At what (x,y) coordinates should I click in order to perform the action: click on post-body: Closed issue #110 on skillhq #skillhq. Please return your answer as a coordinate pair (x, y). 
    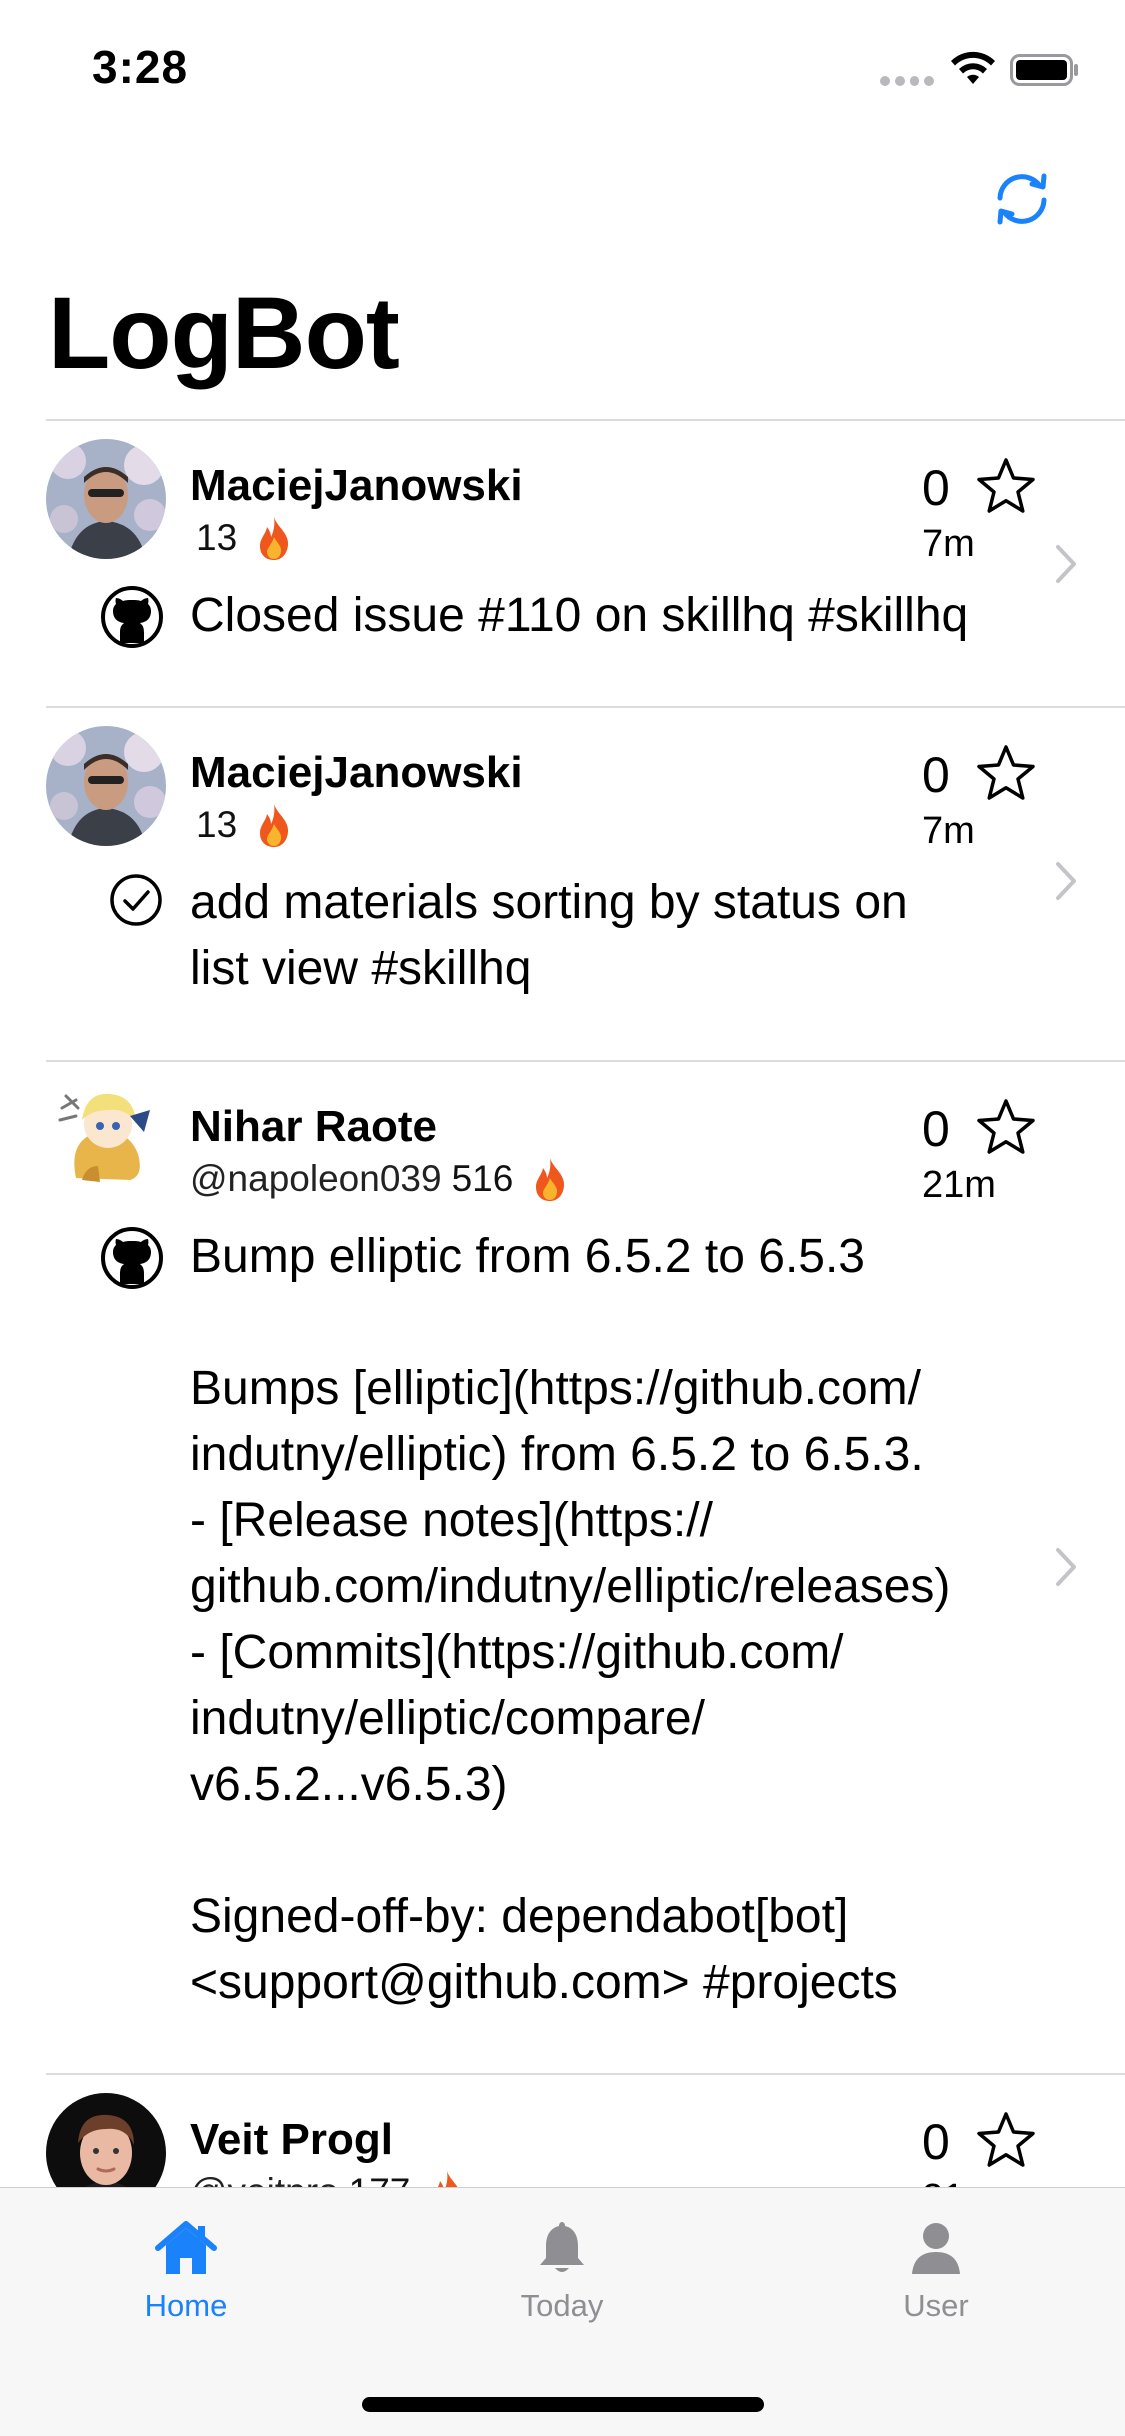
    Looking at the image, I should click on (579, 615).